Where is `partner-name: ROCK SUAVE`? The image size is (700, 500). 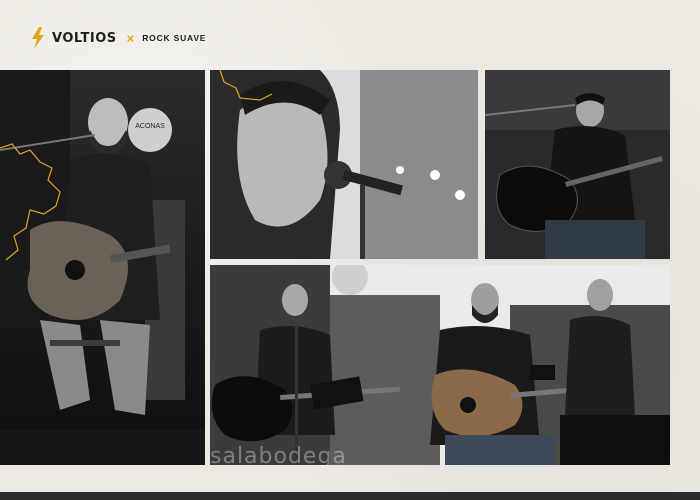
partner-name: ROCK SUAVE is located at coordinates (174, 38).